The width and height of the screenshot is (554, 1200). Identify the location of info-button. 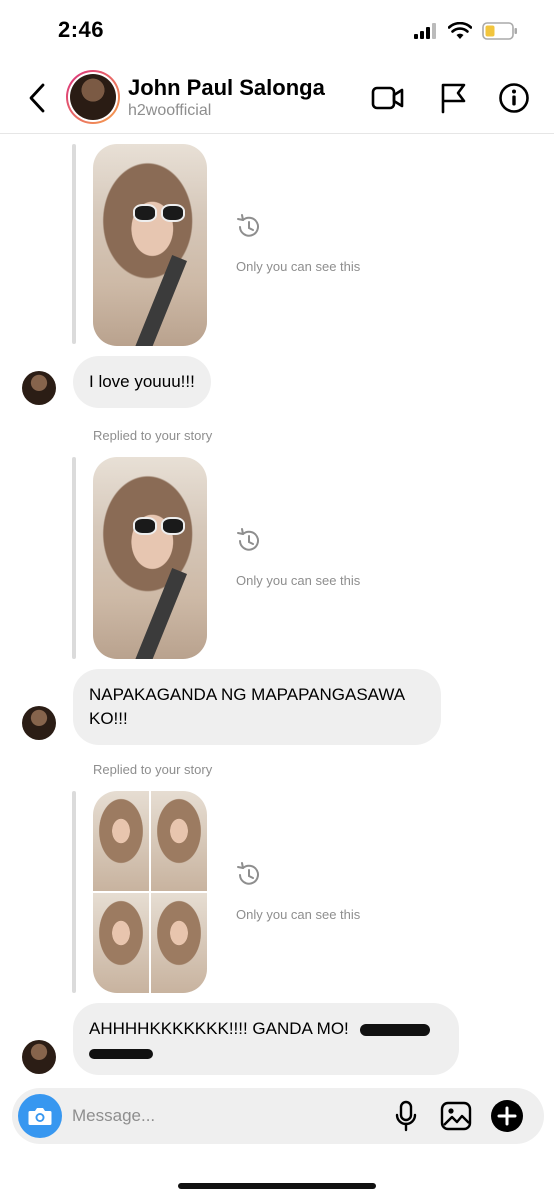
(514, 98).